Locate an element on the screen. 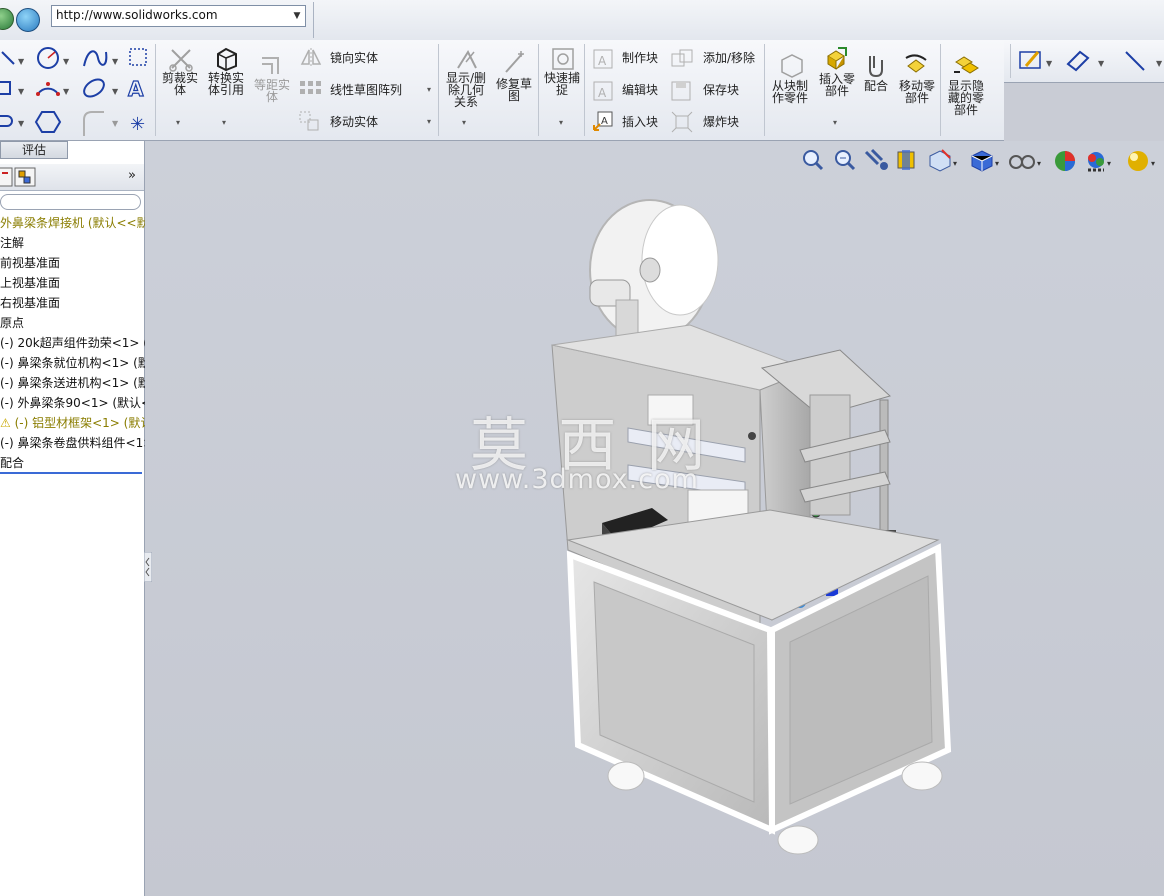 The height and width of the screenshot is (896, 1164). property-manager-icon is located at coordinates (6, 177).